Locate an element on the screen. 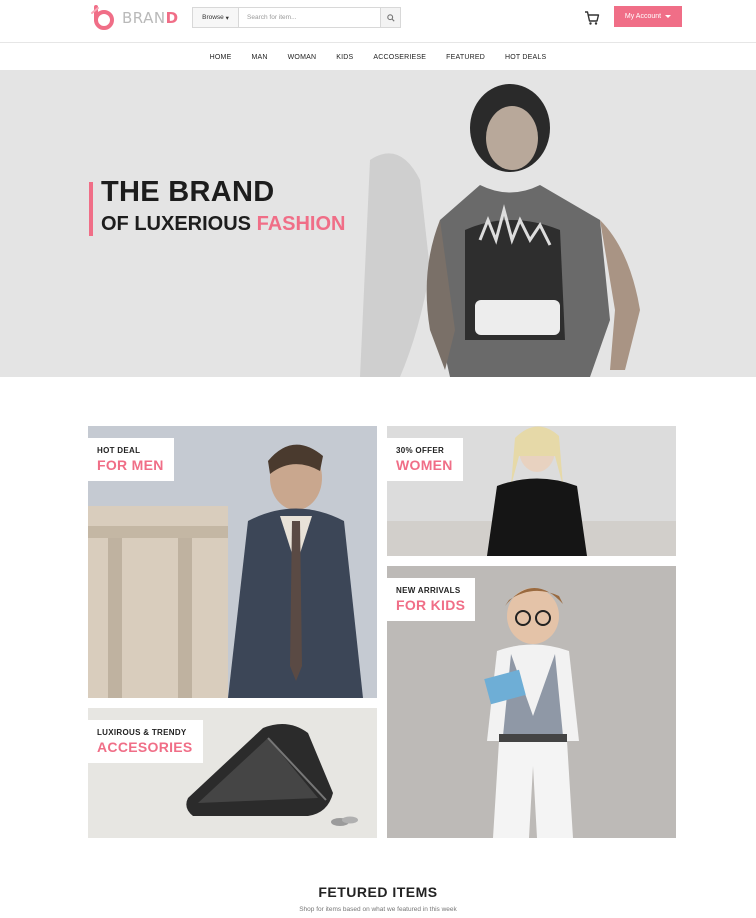  hero-accent-bar is located at coordinates (91, 209).